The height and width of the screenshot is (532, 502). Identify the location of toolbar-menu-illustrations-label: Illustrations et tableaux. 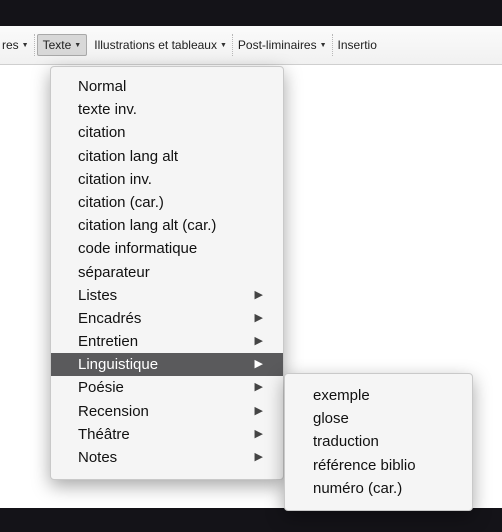
(155, 45).